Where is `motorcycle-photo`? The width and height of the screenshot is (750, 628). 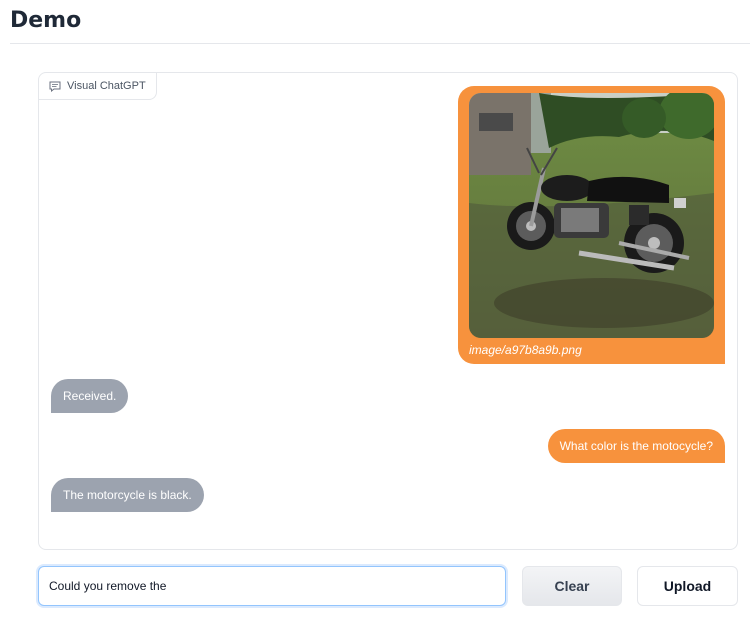 motorcycle-photo is located at coordinates (591, 215).